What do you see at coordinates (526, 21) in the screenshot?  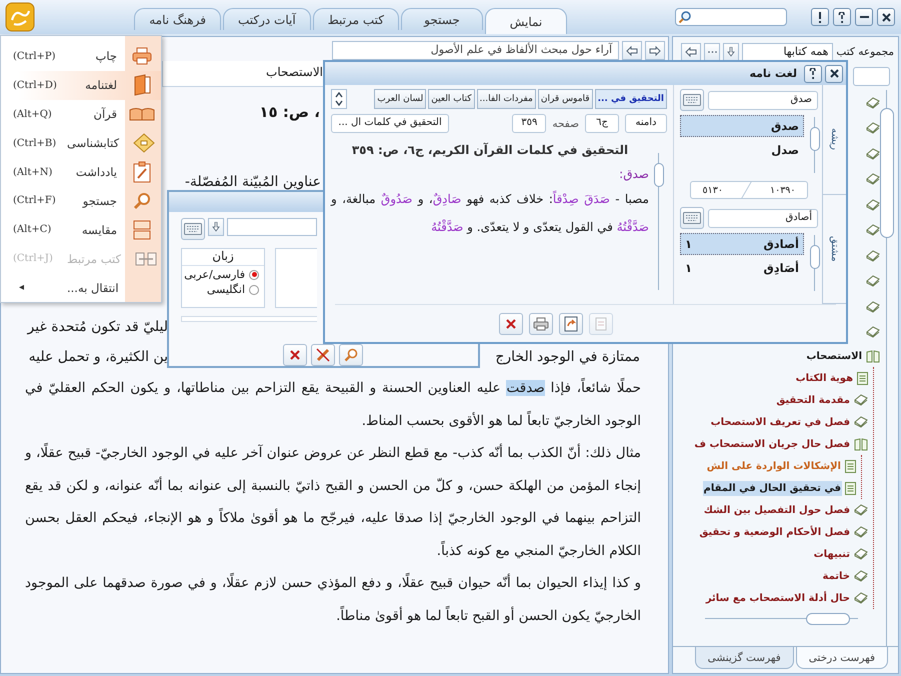 I see `tab: نمایش` at bounding box center [526, 21].